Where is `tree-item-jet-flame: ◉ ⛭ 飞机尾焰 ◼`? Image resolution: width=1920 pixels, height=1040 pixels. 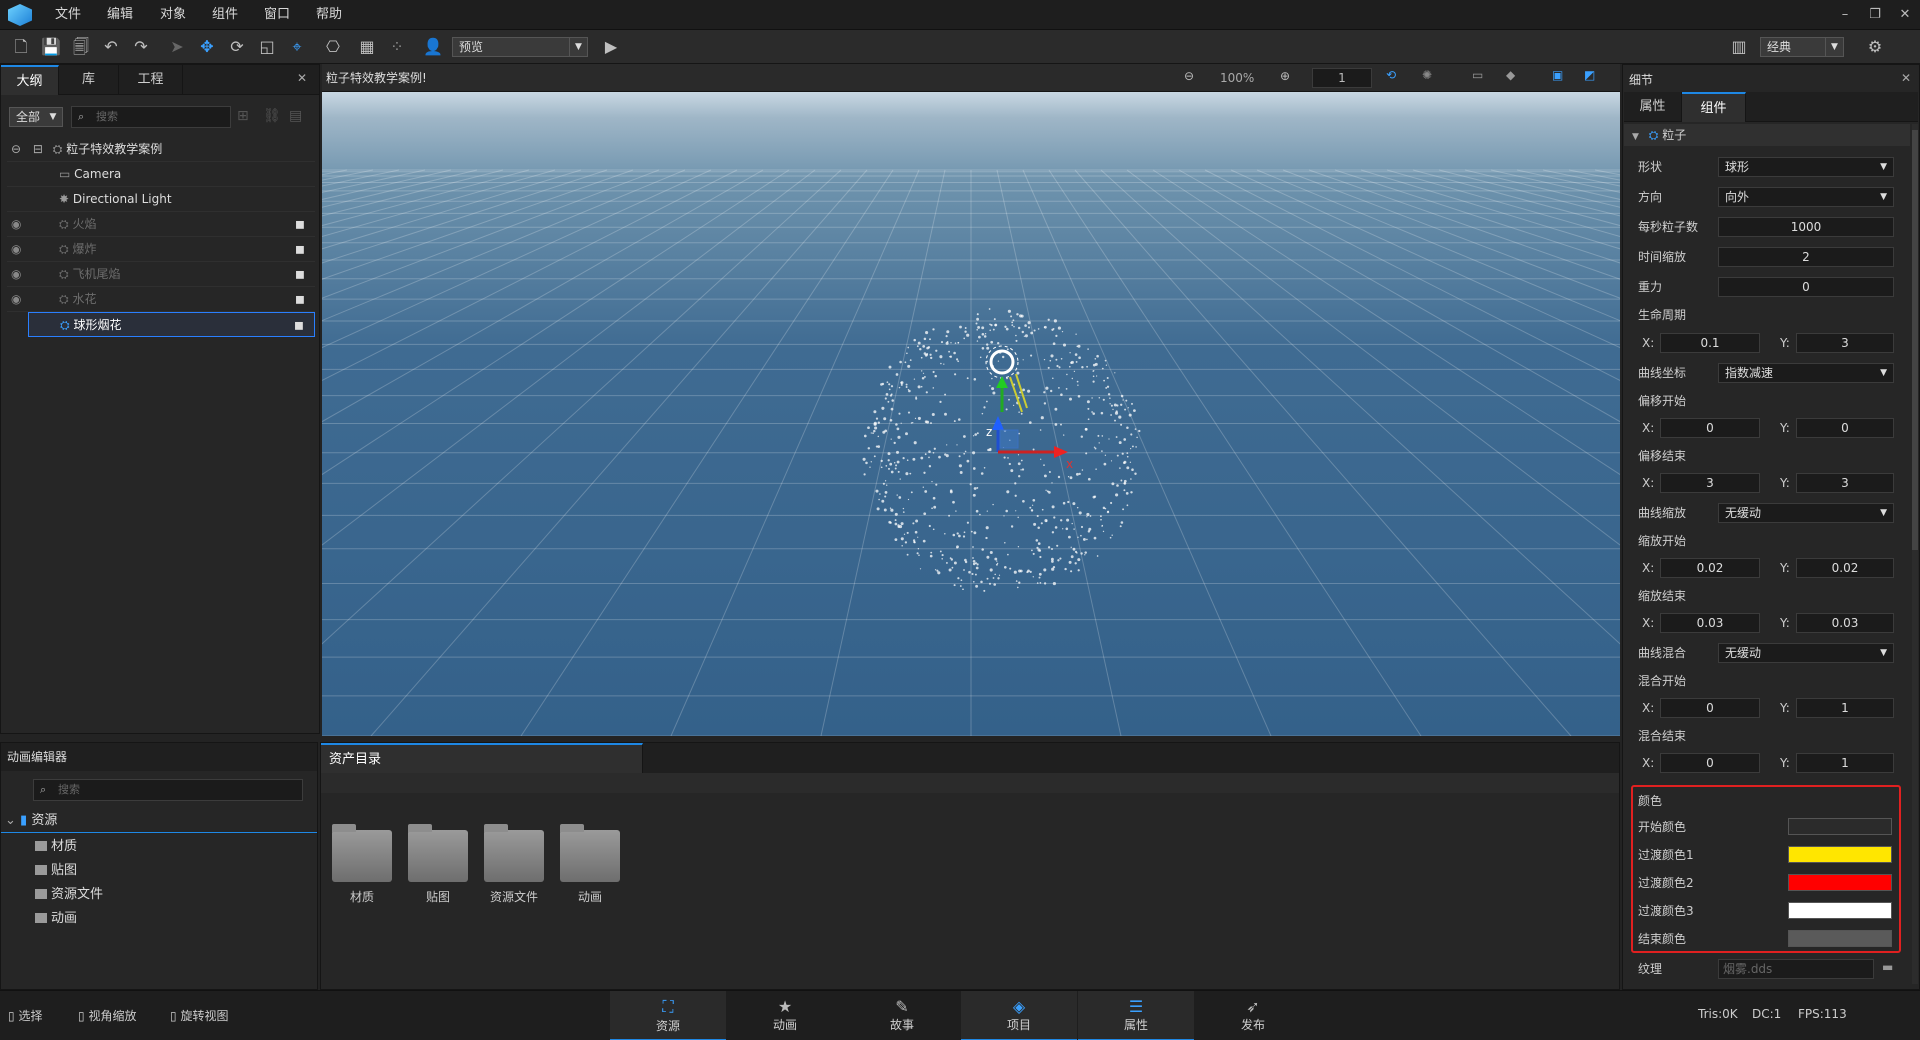 tree-item-jet-flame: ◉ ⛭ 飞机尾焰 ◼ is located at coordinates (161, 274).